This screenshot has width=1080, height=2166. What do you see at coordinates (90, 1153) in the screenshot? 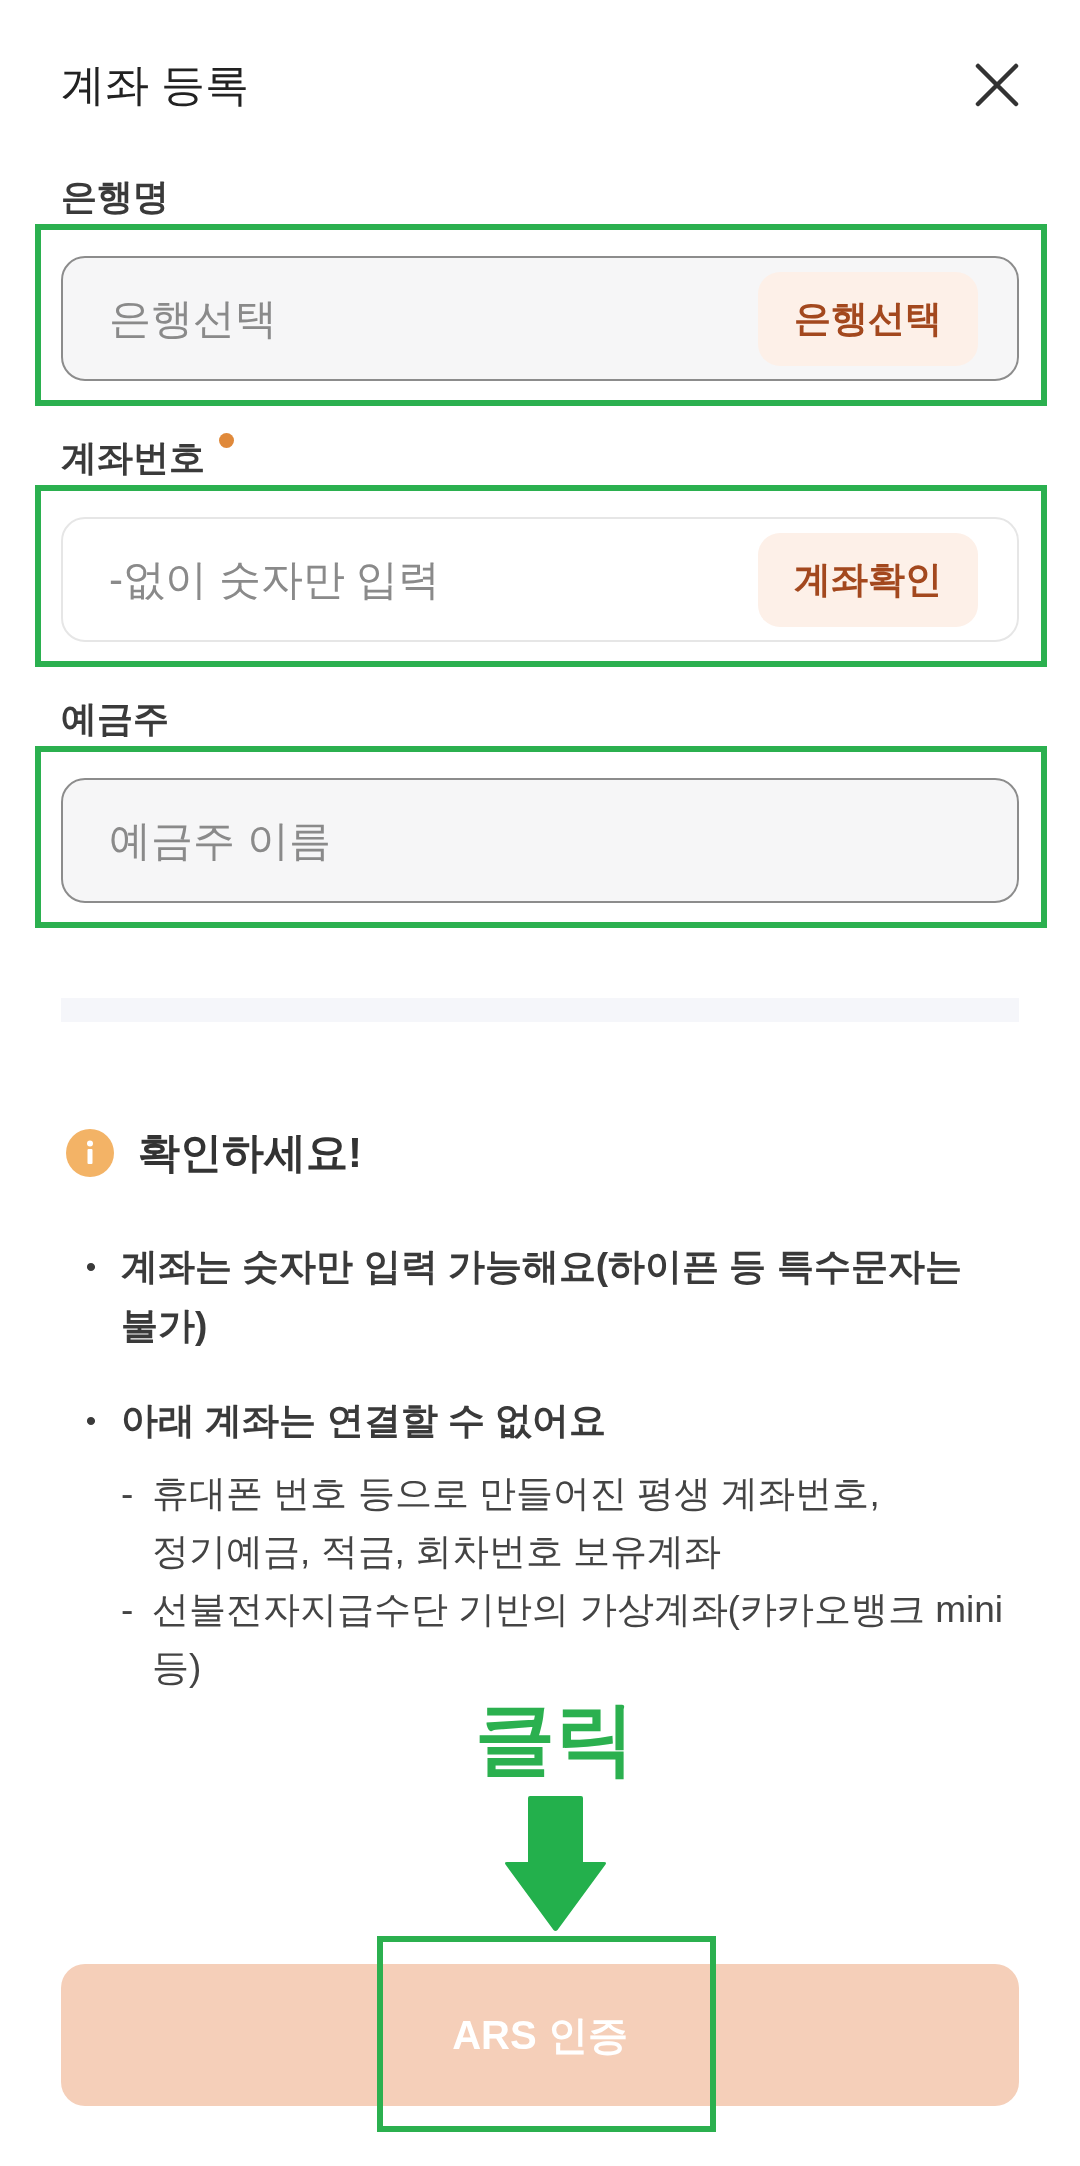
I see `info-icon` at bounding box center [90, 1153].